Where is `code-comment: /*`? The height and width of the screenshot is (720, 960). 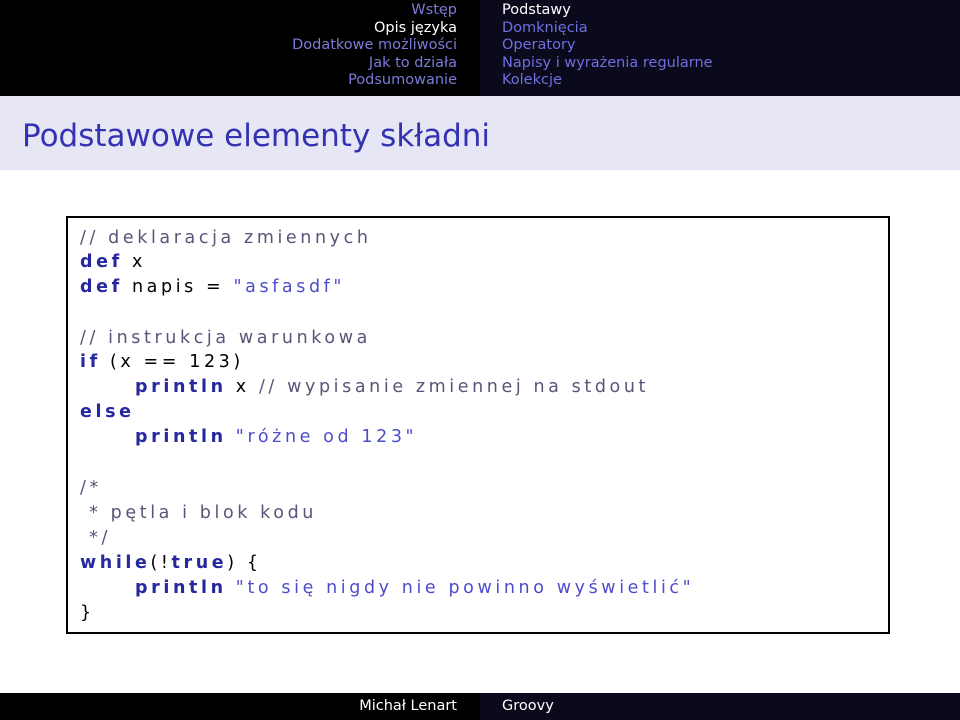
code-comment: /* is located at coordinates (91, 488).